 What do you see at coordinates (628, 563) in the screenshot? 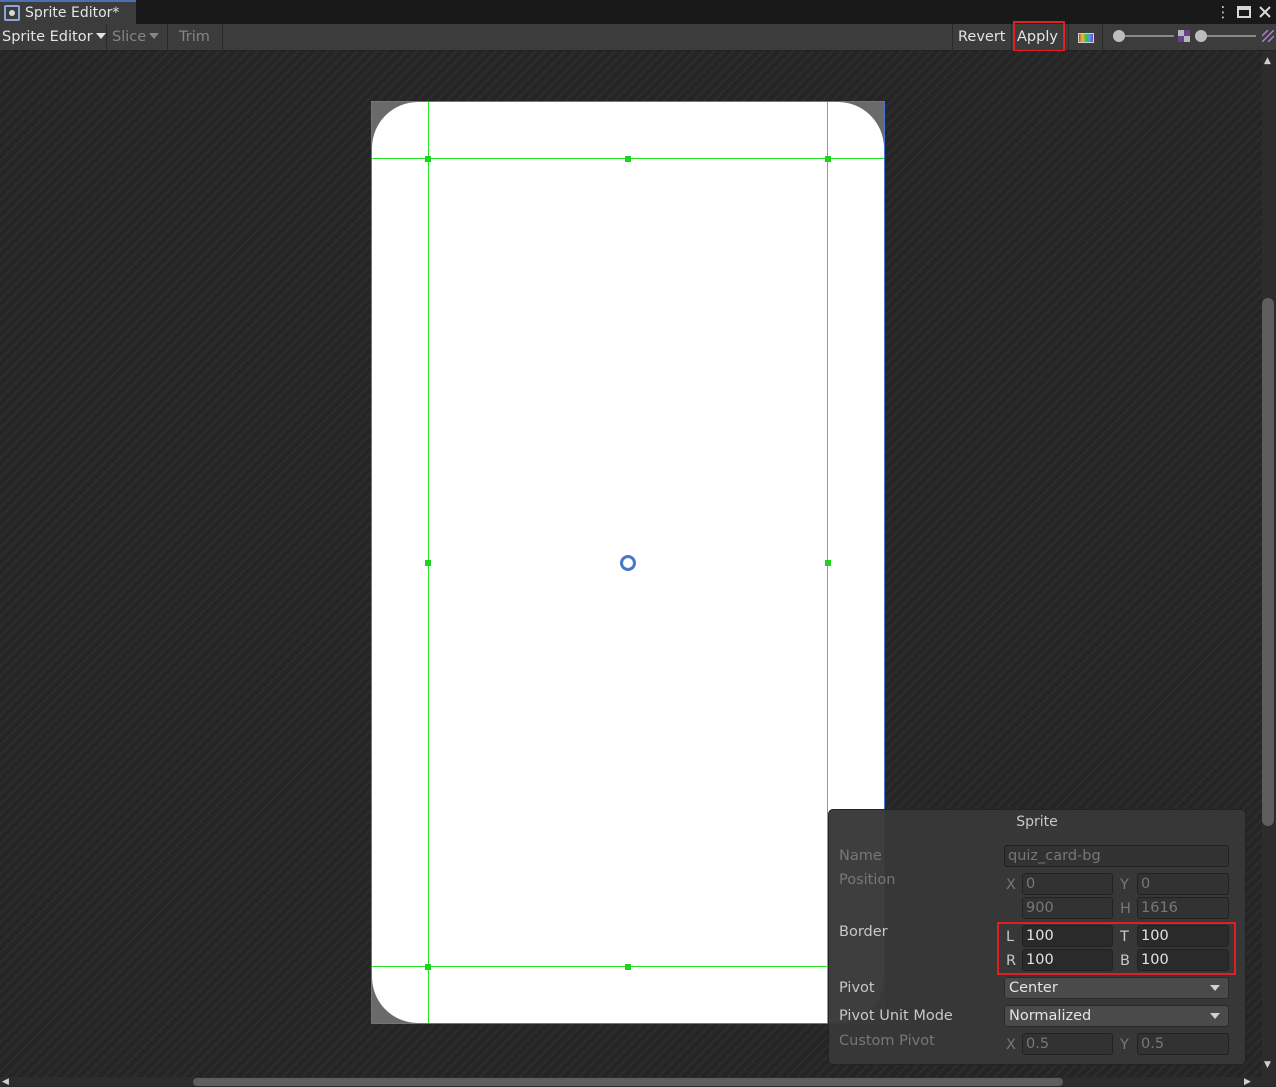
I see `pivot-handle` at bounding box center [628, 563].